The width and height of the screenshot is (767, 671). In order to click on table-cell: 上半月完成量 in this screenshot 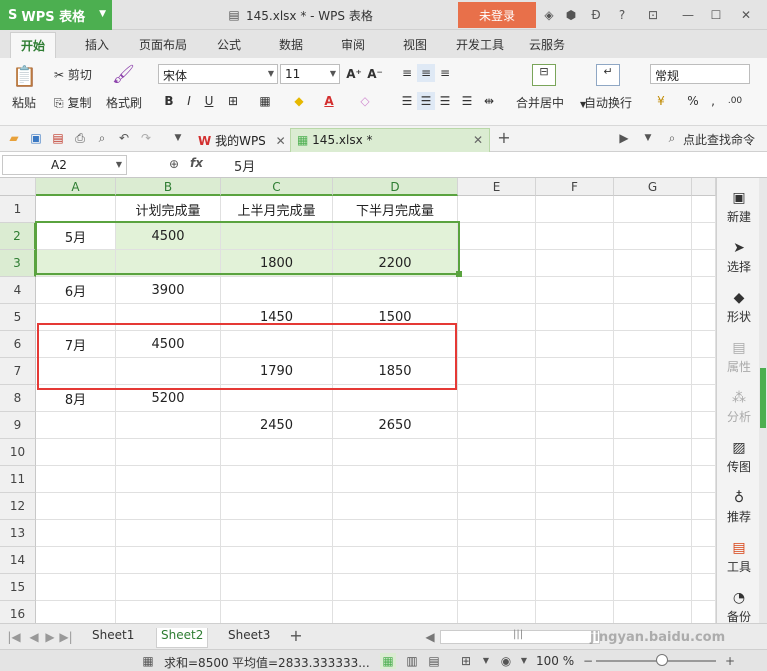, I will do `click(277, 209)`.